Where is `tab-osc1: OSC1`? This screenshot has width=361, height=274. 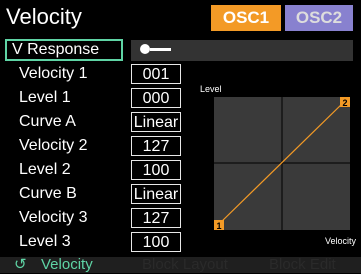
tab-osc1: OSC1 is located at coordinates (246, 18).